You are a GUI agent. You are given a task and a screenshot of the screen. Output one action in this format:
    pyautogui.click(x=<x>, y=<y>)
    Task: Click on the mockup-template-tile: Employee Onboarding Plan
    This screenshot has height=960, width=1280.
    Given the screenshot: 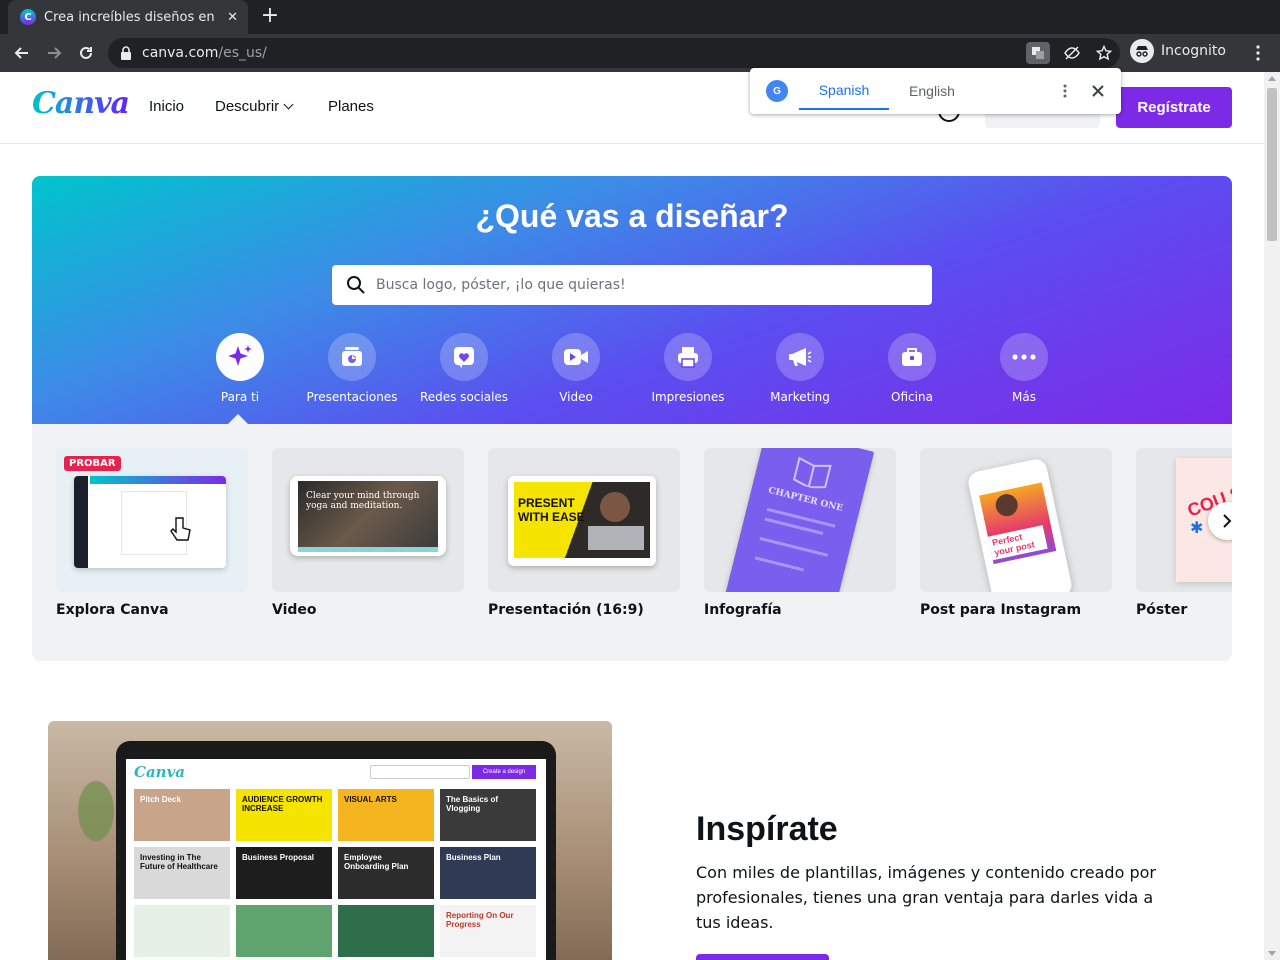 What is the action you would take?
    pyautogui.click(x=386, y=873)
    